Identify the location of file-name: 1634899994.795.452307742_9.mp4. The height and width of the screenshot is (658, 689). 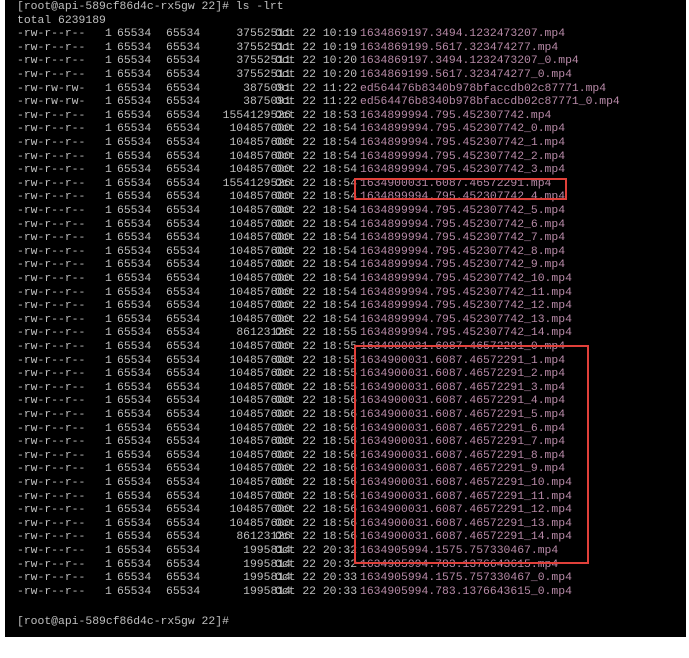
(463, 265).